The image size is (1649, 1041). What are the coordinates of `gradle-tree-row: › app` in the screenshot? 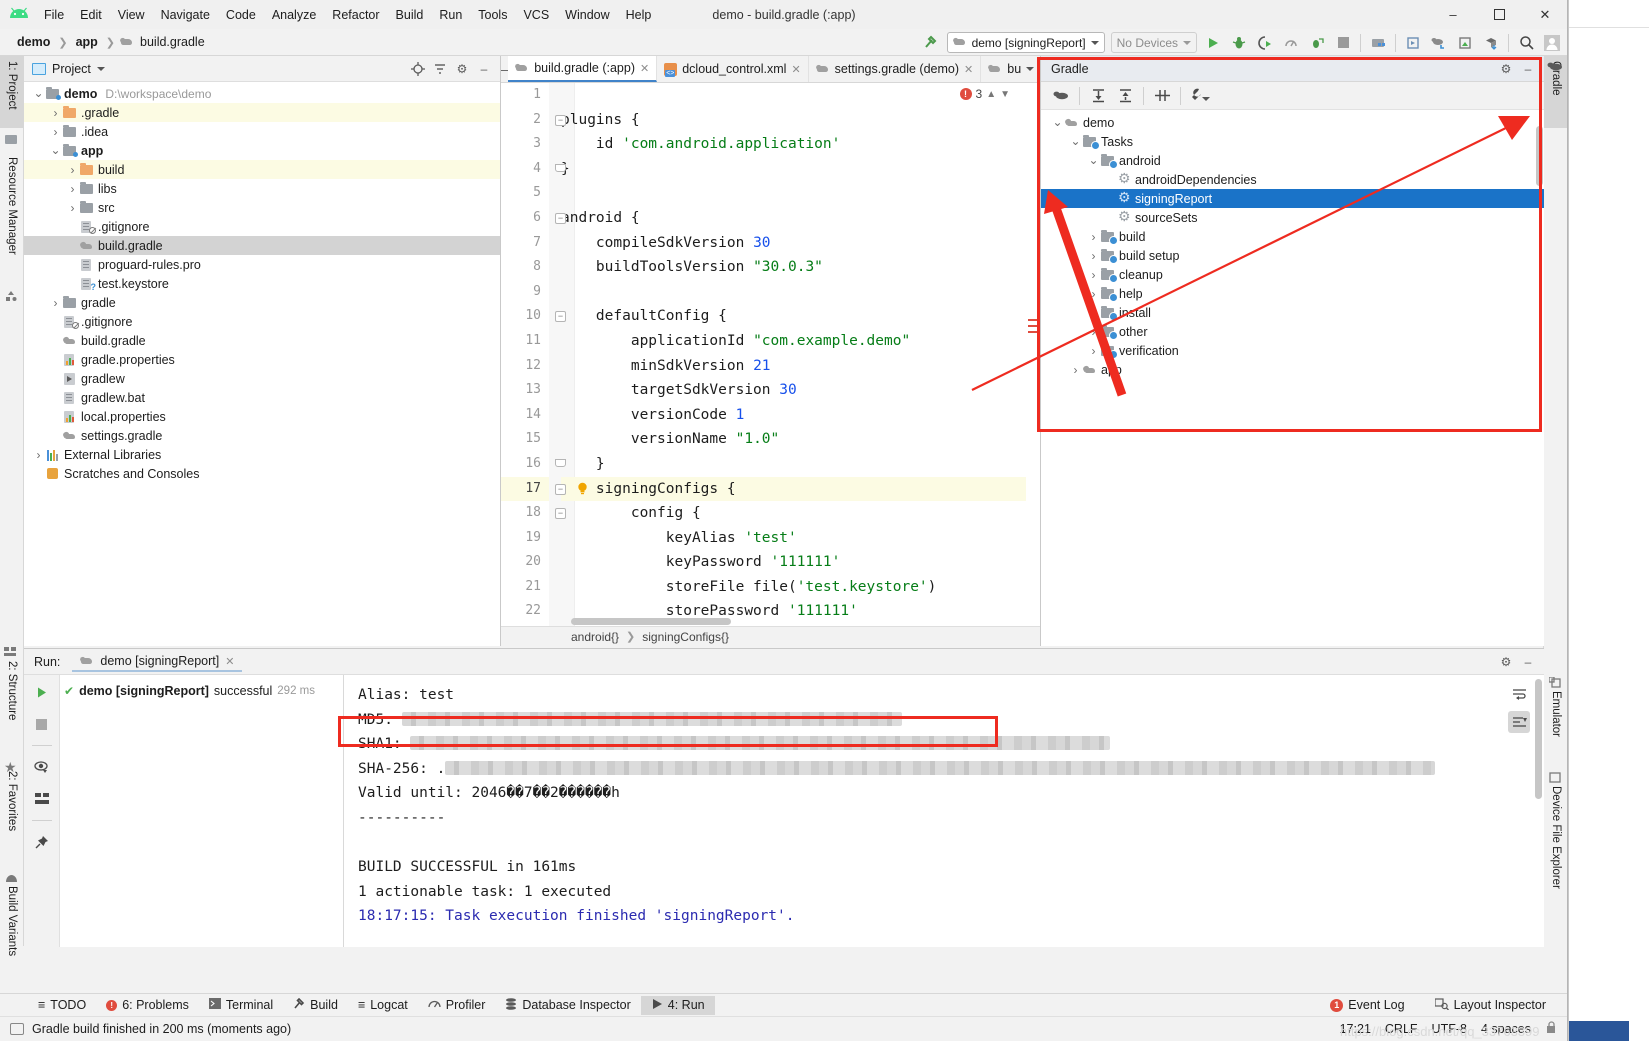 It's located at (1292, 369).